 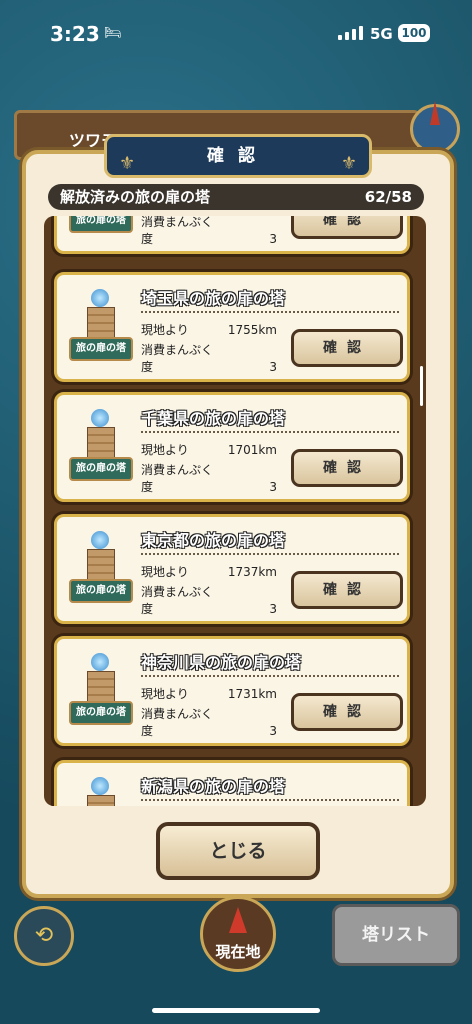 I want to click on tower-card: 旅の扉の塔 千葉県の旅の扉の塔現地より 1701km 消費まんぷく度 3 確認, so click(x=232, y=447).